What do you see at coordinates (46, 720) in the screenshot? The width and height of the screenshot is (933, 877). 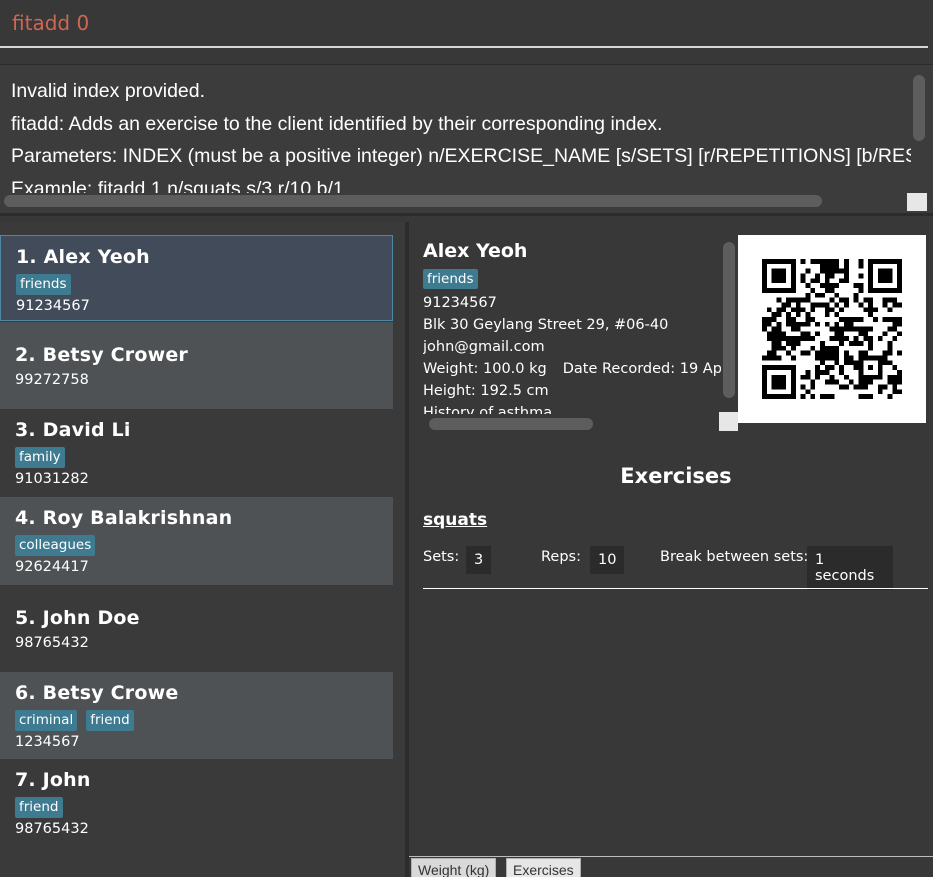 I see `person-tag: criminal` at bounding box center [46, 720].